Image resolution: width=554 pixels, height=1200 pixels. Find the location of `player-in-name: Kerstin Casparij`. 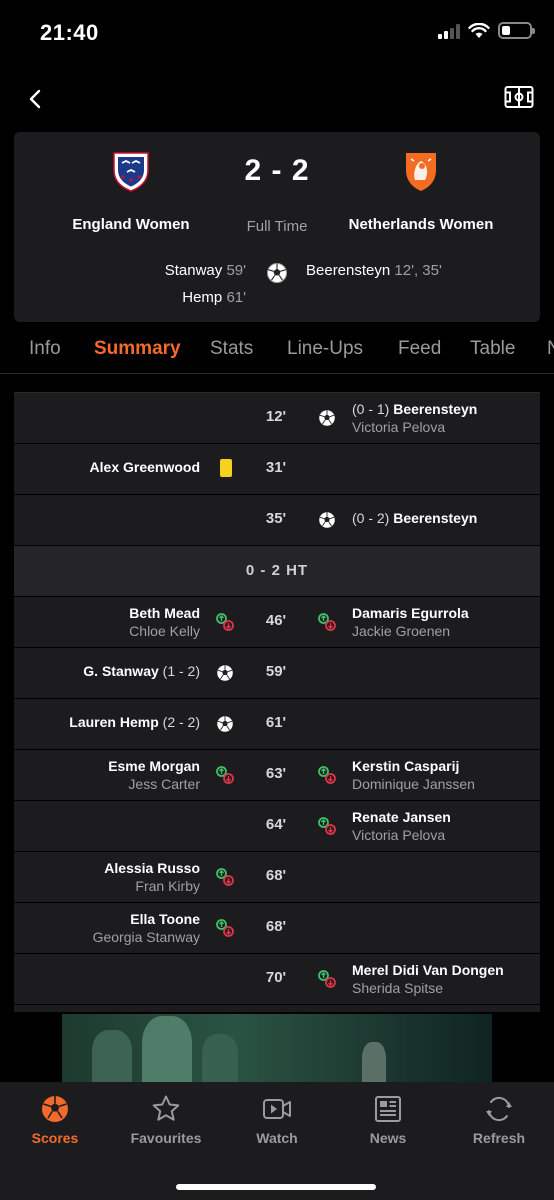

player-in-name: Kerstin Casparij is located at coordinates (413, 766).